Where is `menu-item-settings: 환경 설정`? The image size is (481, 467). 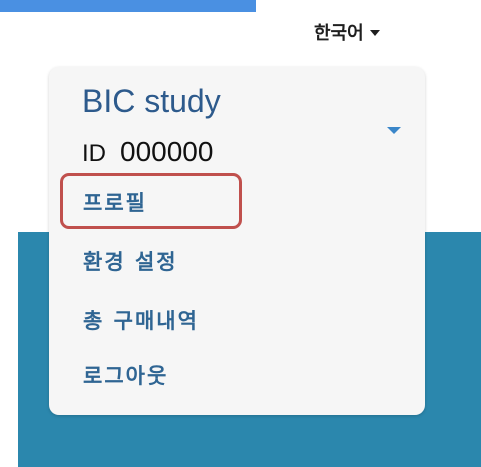 menu-item-settings: 환경 설정 is located at coordinates (130, 262).